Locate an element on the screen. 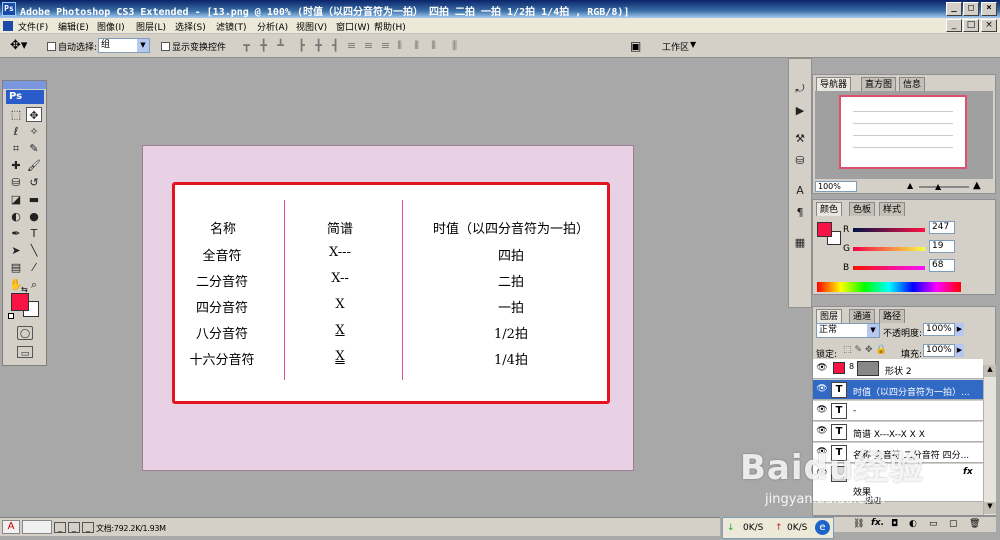 Image resolution: width=1000 pixels, height=540 pixels. screen-mode-icon: ▭ is located at coordinates (25, 352).